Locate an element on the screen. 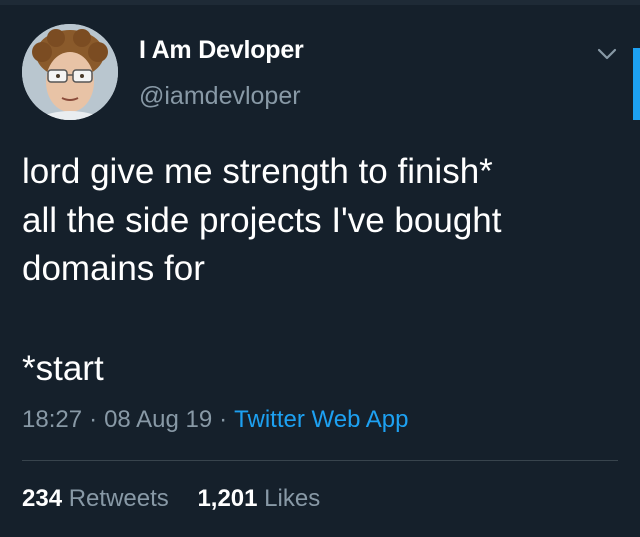  tweet-date: 08 Aug 19 is located at coordinates (158, 419).